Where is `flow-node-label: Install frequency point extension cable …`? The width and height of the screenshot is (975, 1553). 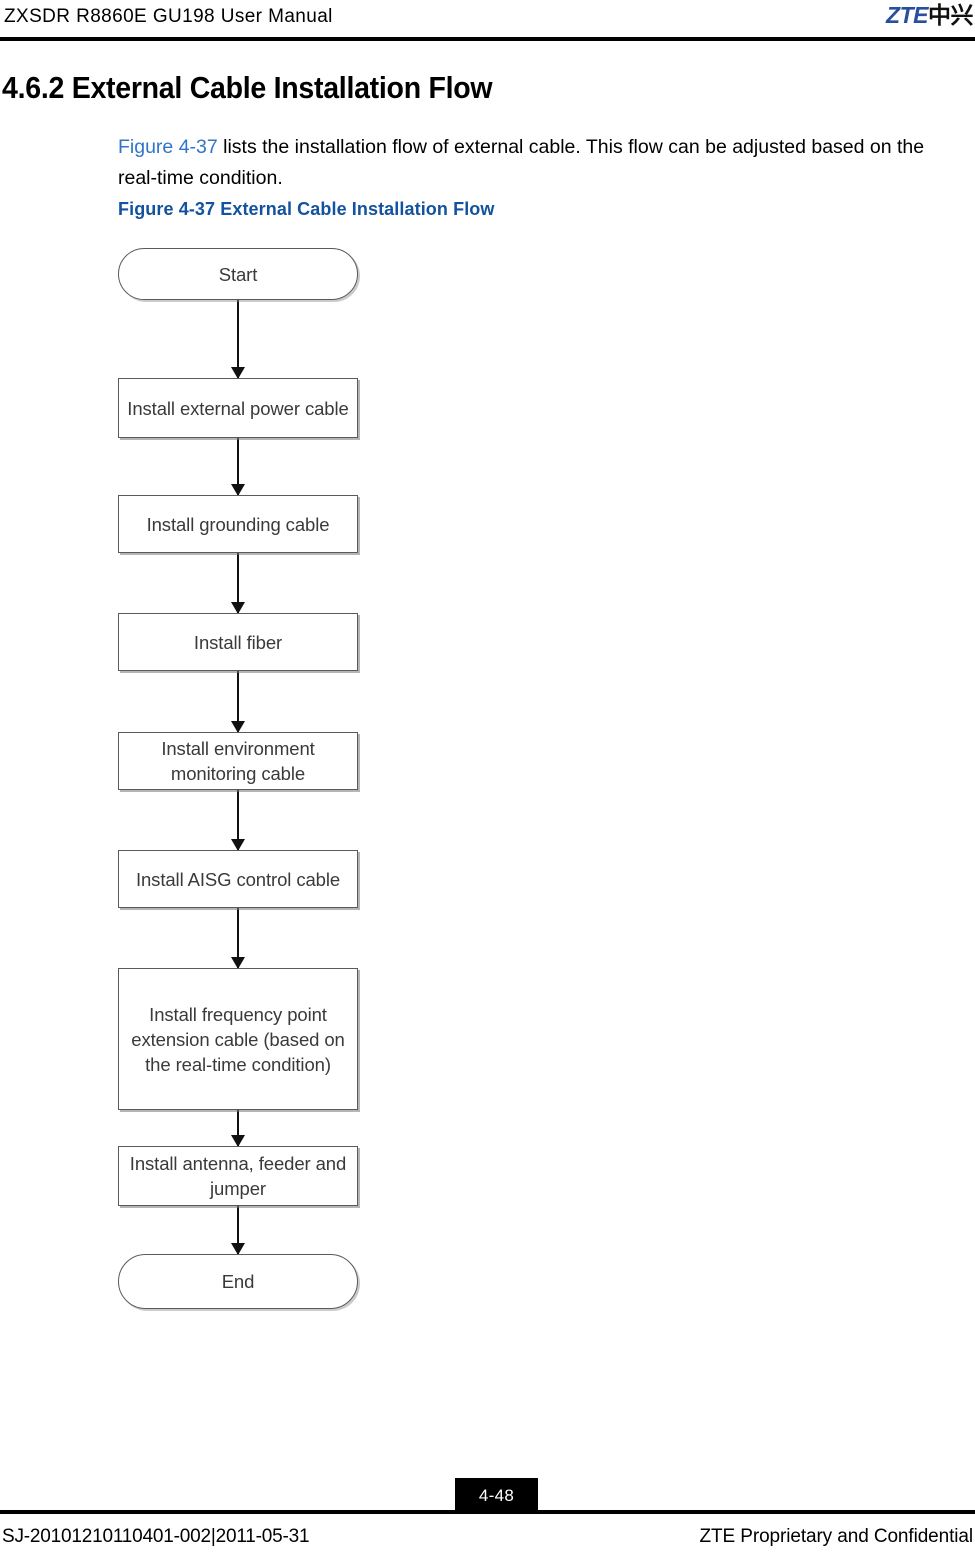
flow-node-label: Install frequency point extension cable … is located at coordinates (238, 1039).